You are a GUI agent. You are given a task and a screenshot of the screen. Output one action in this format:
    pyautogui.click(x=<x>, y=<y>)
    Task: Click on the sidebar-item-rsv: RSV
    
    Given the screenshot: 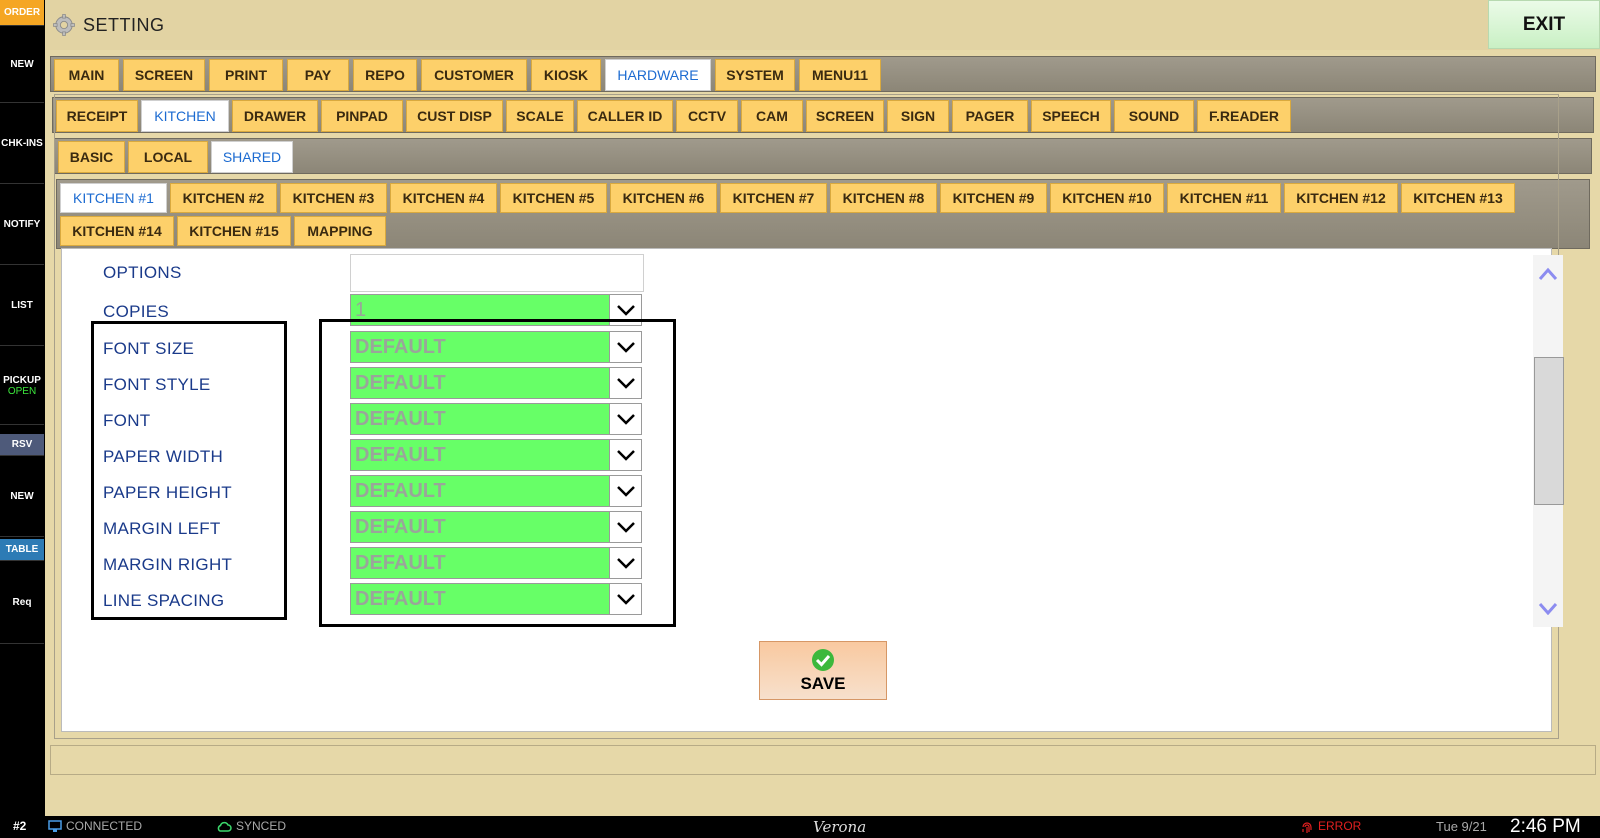 What is the action you would take?
    pyautogui.click(x=22, y=445)
    